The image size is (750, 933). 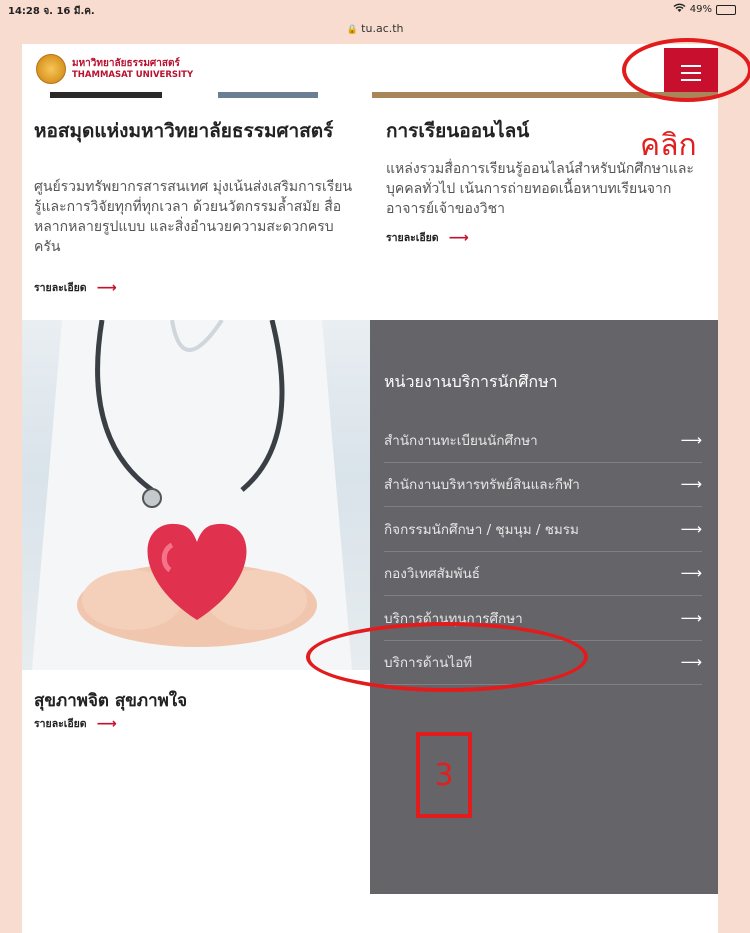 What do you see at coordinates (51, 69) in the screenshot?
I see `university-seal-icon` at bounding box center [51, 69].